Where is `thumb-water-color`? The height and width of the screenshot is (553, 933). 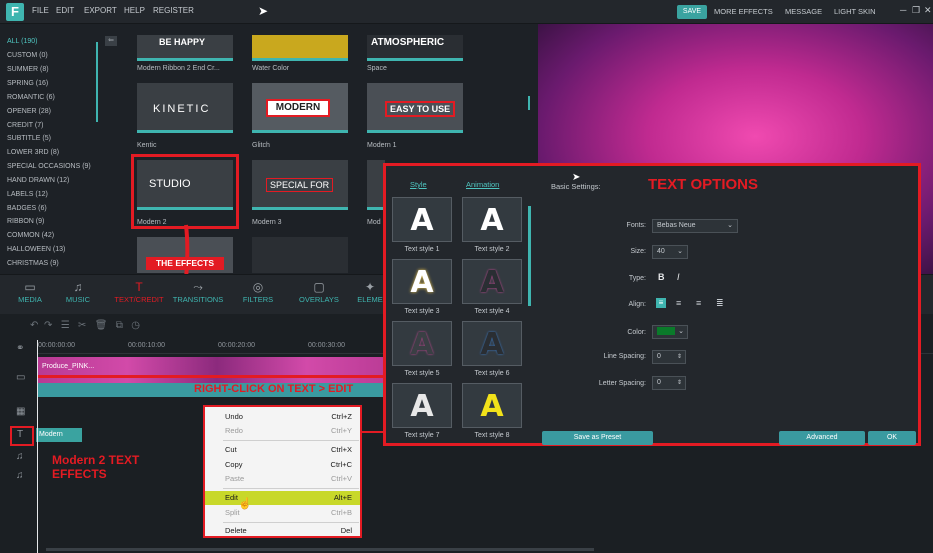
thumb-water-color is located at coordinates (300, 48).